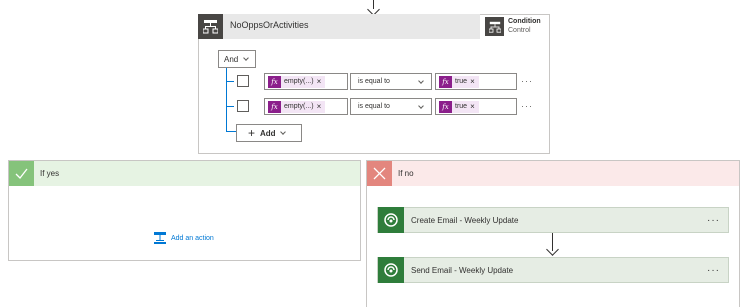 The height and width of the screenshot is (307, 750). I want to click on group-operator-select: And, so click(237, 59).